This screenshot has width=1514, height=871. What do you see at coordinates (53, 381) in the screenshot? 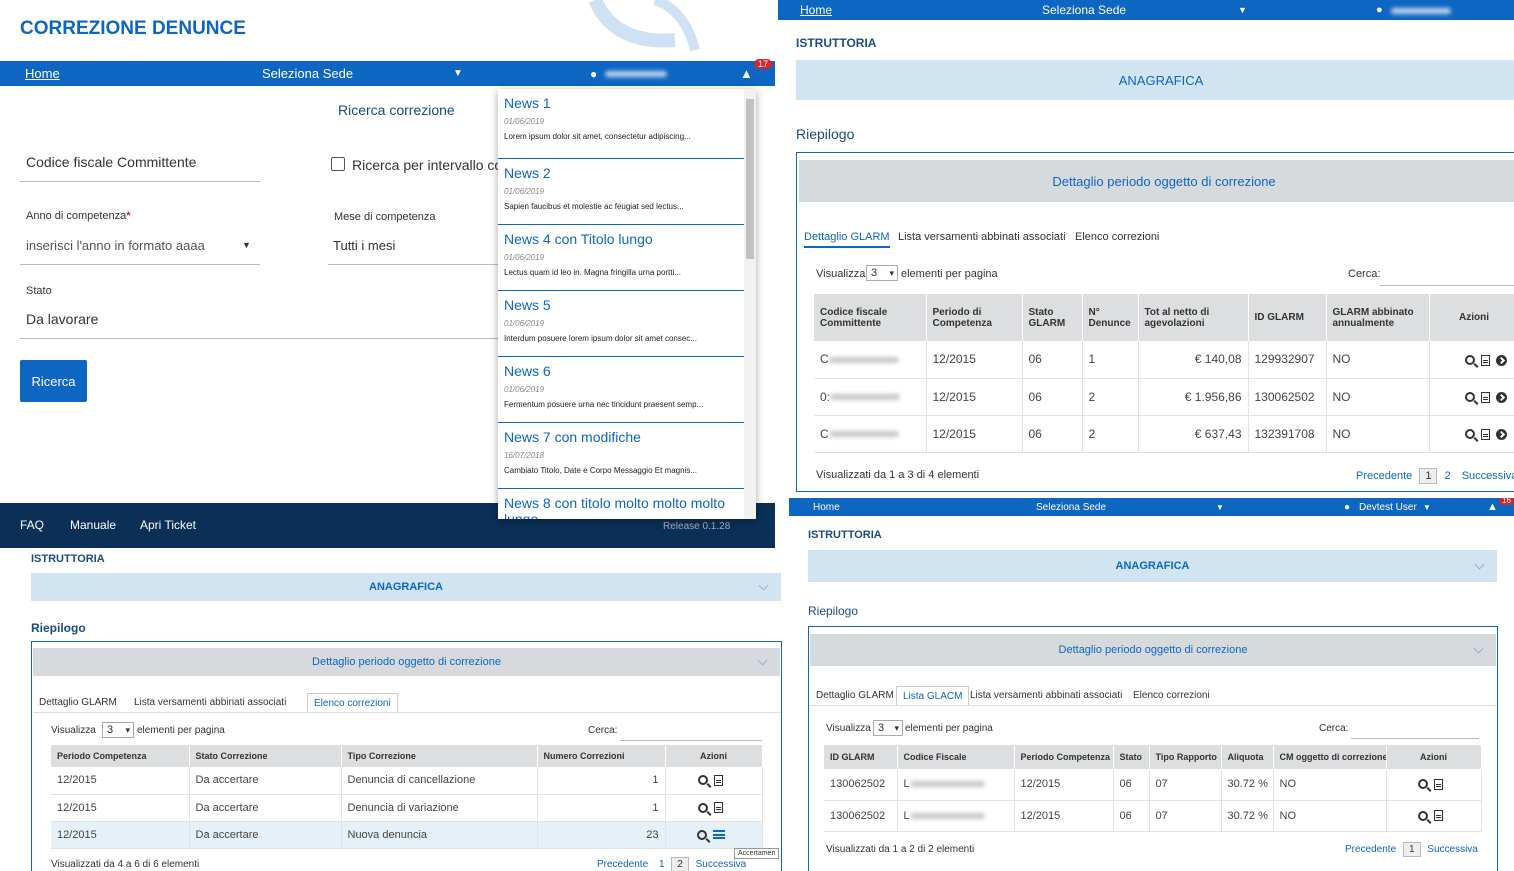
I see `ricerca-button: Ricerca` at bounding box center [53, 381].